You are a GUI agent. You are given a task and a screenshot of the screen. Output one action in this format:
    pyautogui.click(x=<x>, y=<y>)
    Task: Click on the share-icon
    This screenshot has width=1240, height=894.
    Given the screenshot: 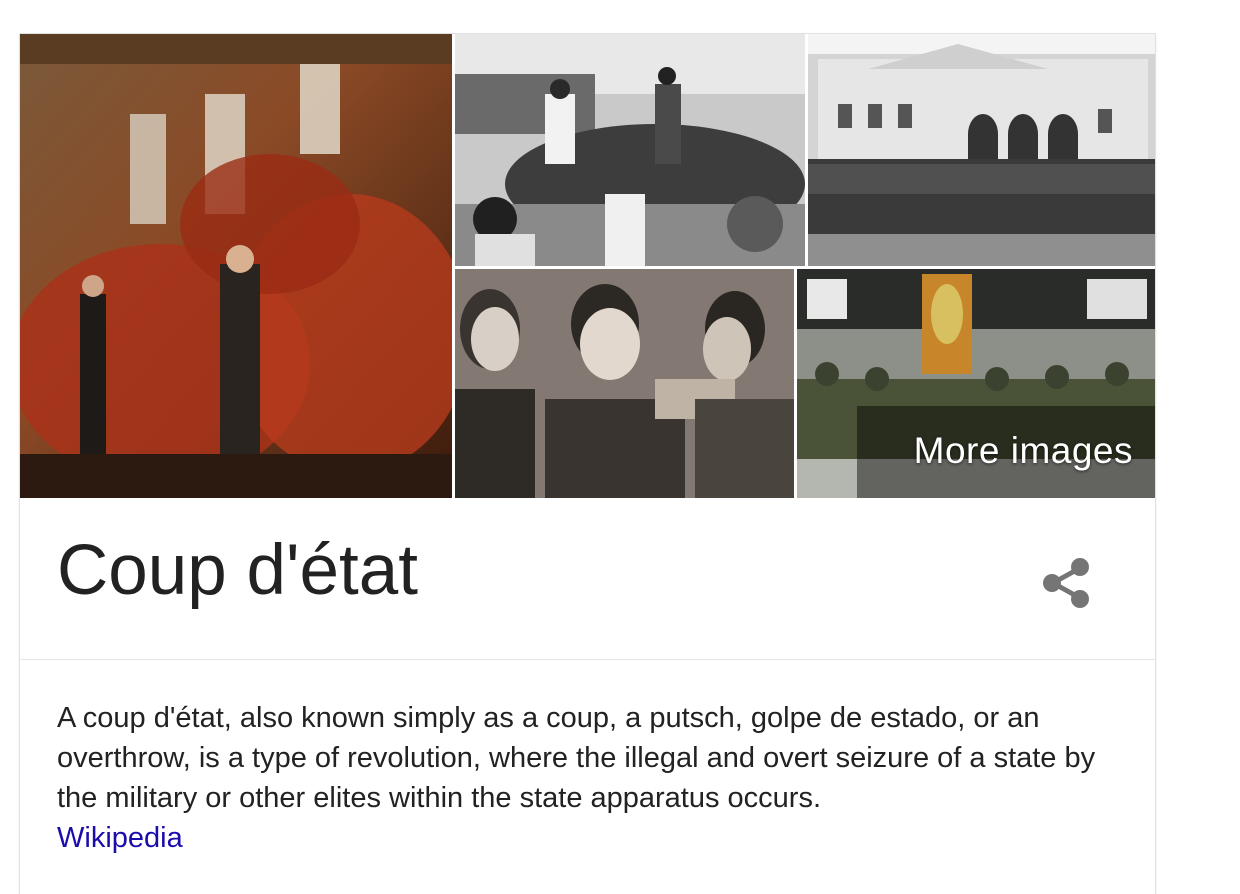 What is the action you would take?
    pyautogui.click(x=1066, y=583)
    